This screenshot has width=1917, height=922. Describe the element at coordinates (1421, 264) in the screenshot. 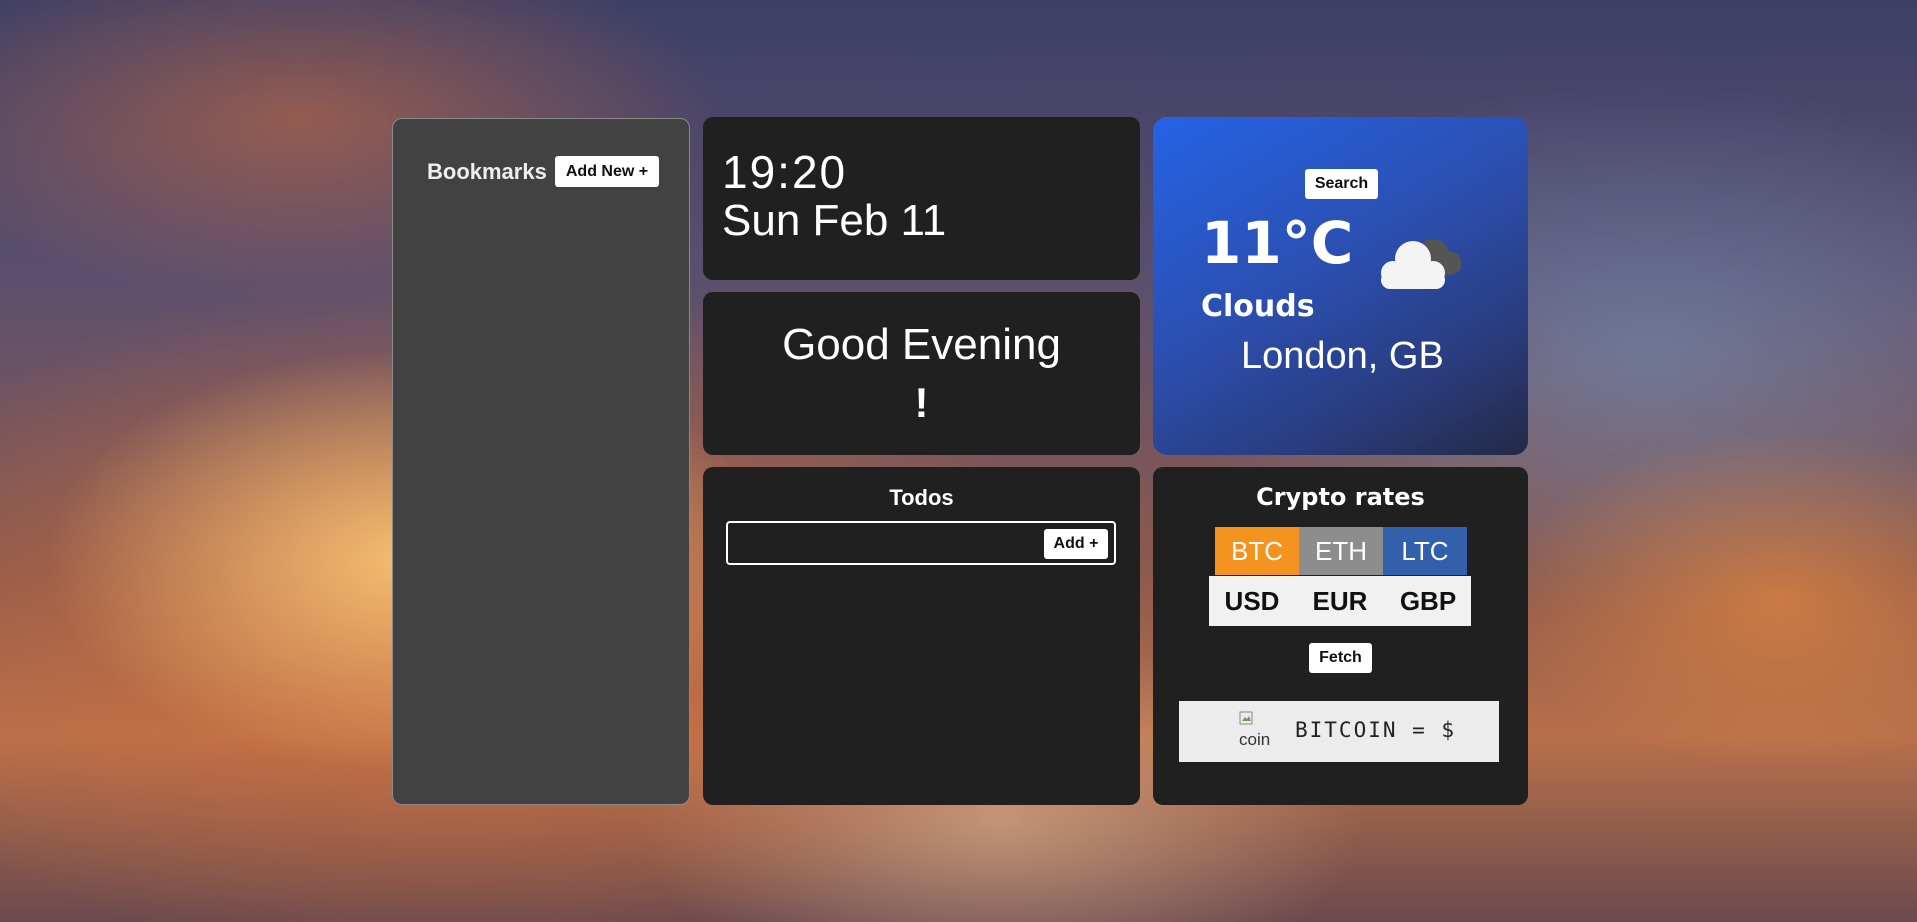

I see `cloud-icon` at that location.